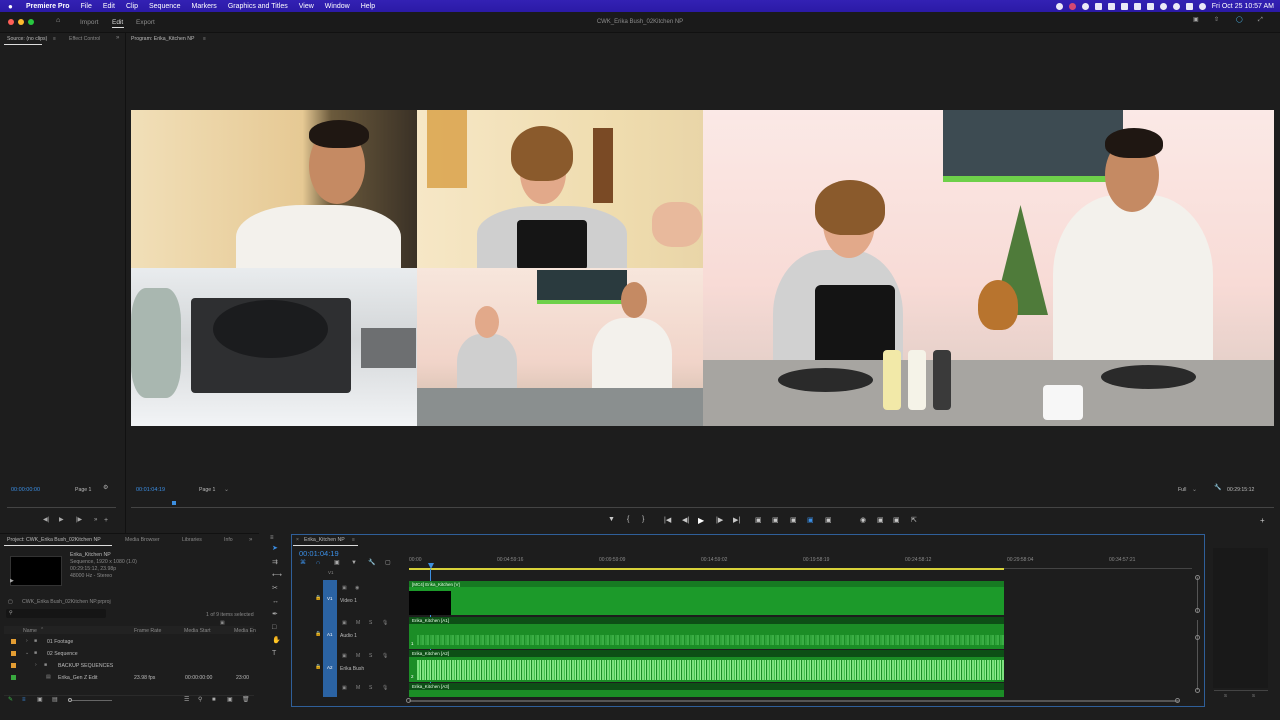 The image size is (1280, 720). Describe the element at coordinates (174, 503) in the screenshot. I see `program-playhead` at that location.